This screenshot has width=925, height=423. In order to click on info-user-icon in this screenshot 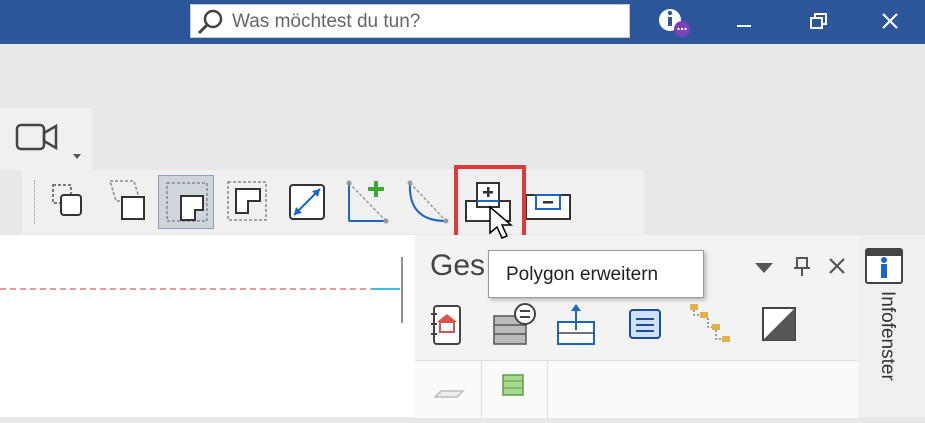, I will do `click(674, 23)`.